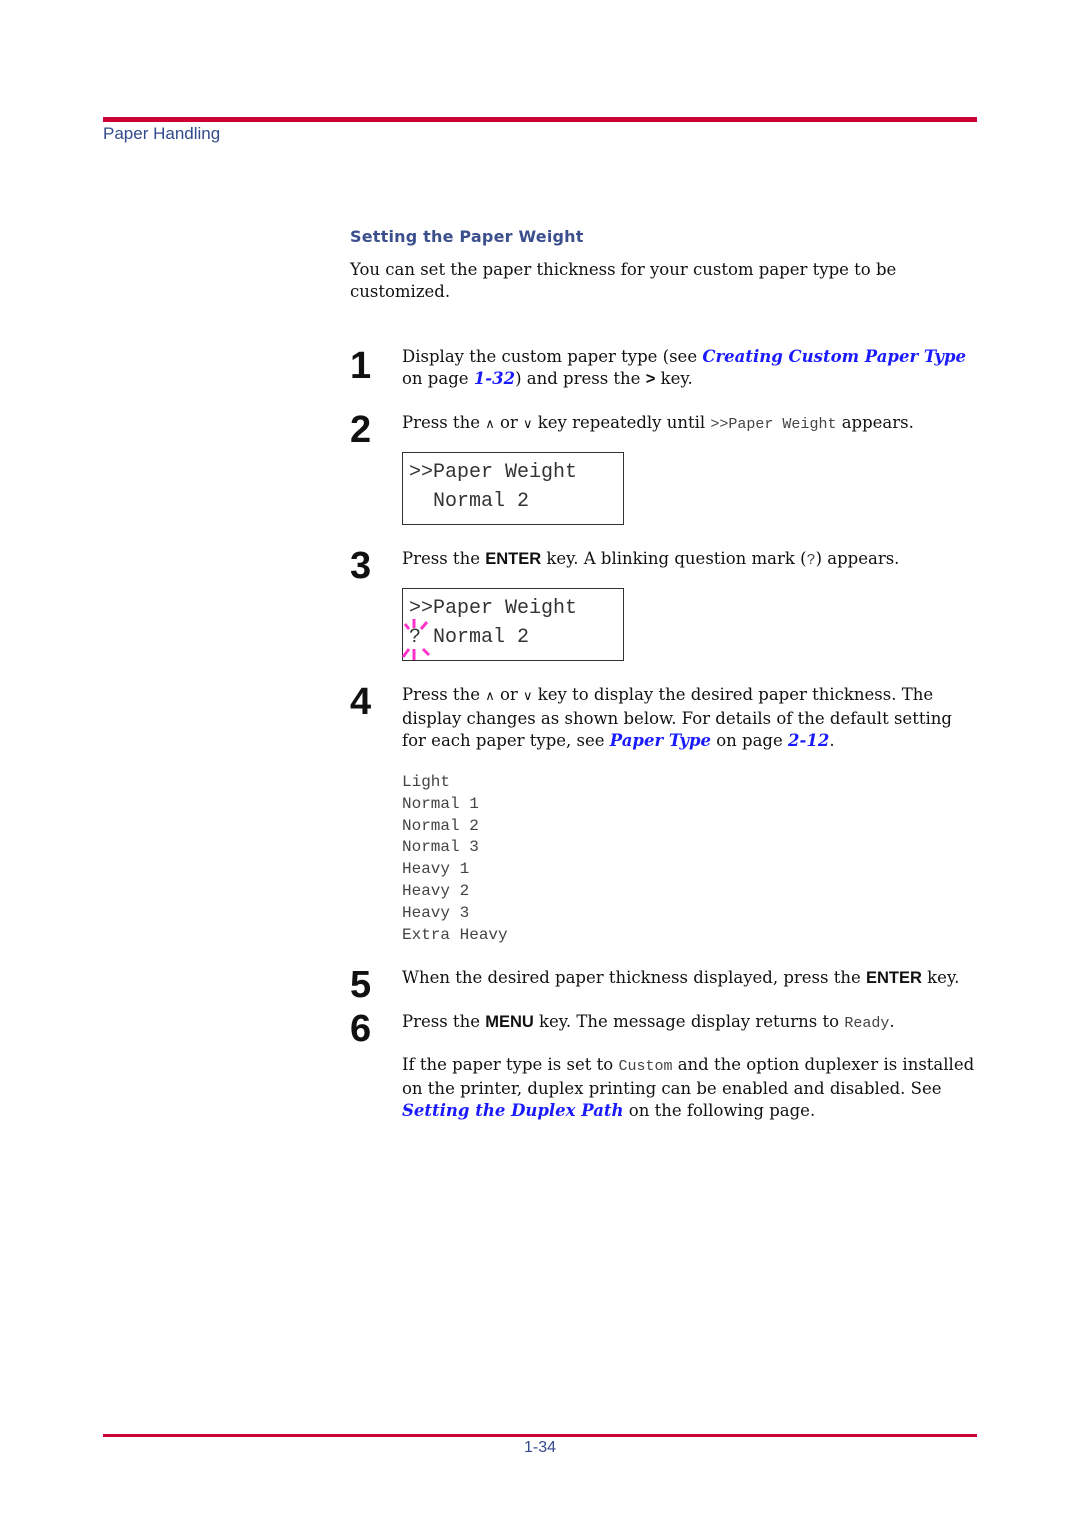 The image size is (1080, 1528). What do you see at coordinates (361, 430) in the screenshot?
I see `step-number-2: 2` at bounding box center [361, 430].